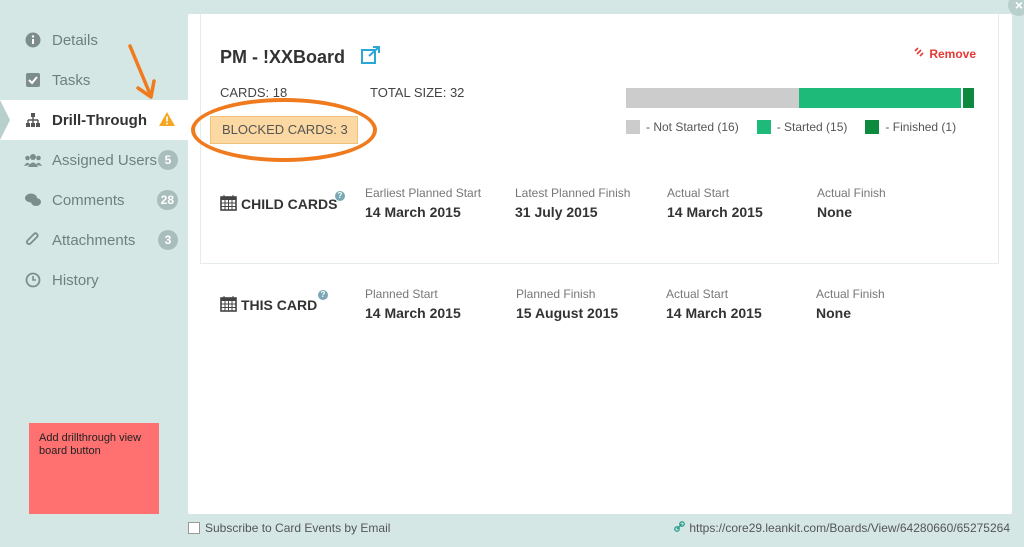 This screenshot has height=547, width=1024. Describe the element at coordinates (167, 121) in the screenshot. I see `warning-icon` at that location.